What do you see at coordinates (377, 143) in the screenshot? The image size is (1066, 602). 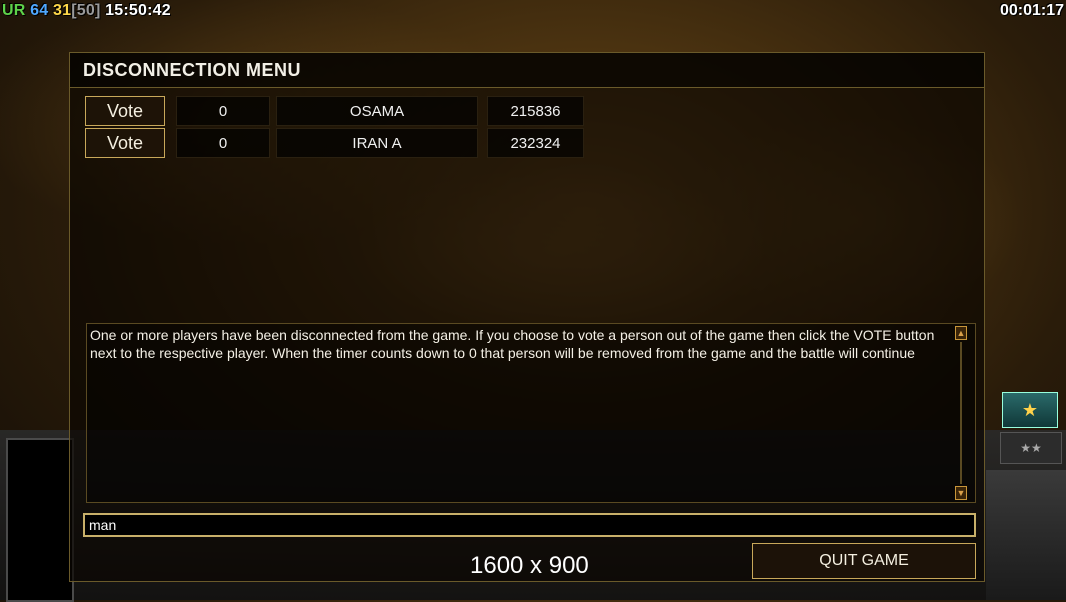 I see `player-name: IRAN A` at bounding box center [377, 143].